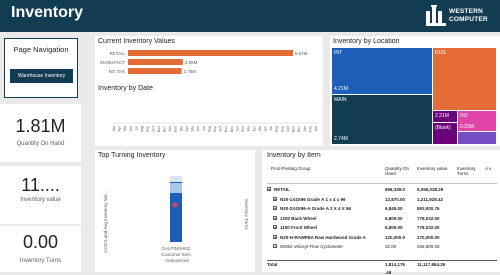  I want to click on data-label: 2.78M, so click(190, 71).